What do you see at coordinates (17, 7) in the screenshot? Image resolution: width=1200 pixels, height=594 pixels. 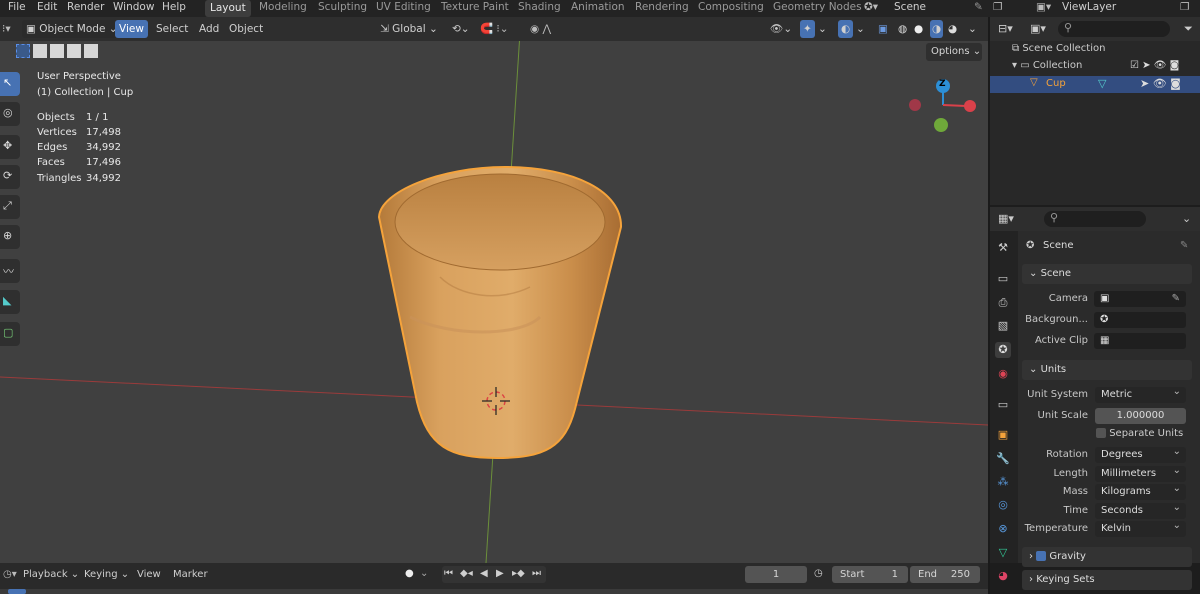 I see `menu-file: File` at bounding box center [17, 7].